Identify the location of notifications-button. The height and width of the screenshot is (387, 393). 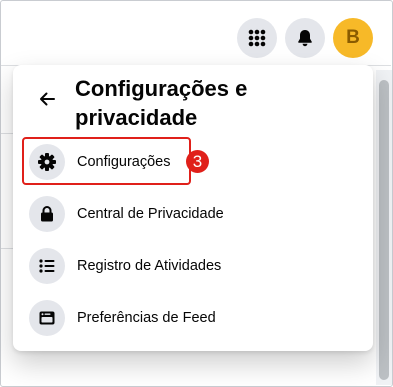
(305, 38).